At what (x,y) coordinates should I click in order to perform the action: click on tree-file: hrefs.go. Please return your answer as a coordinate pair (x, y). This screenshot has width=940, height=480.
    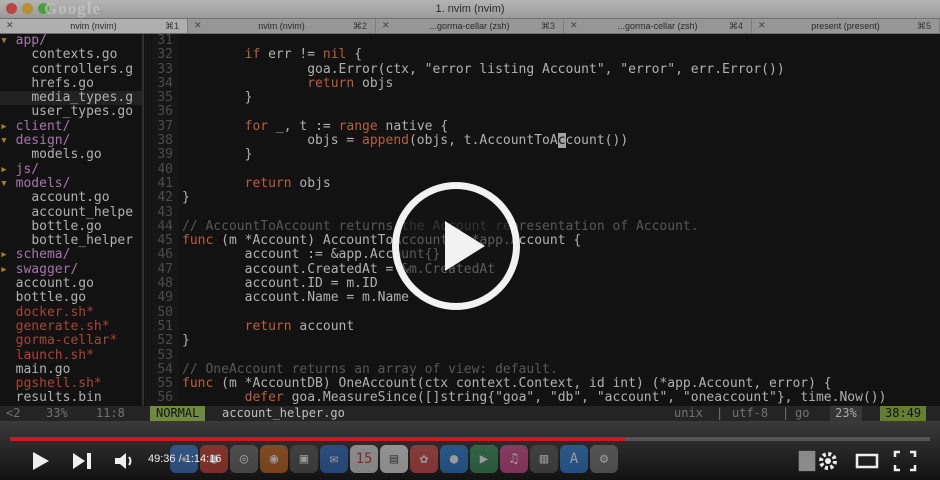
    Looking at the image, I should click on (71, 84).